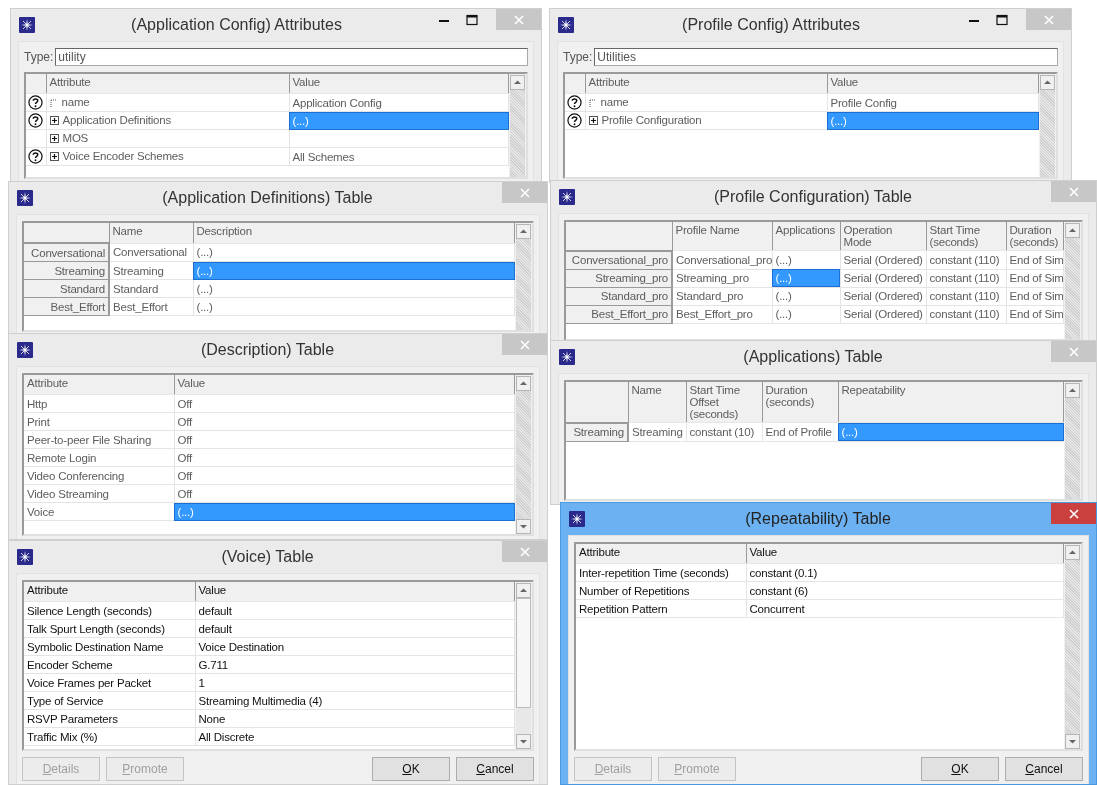 Image resolution: width=1097 pixels, height=785 pixels. What do you see at coordinates (109, 736) in the screenshot?
I see `attribute-name: Traffic Mix (%)` at bounding box center [109, 736].